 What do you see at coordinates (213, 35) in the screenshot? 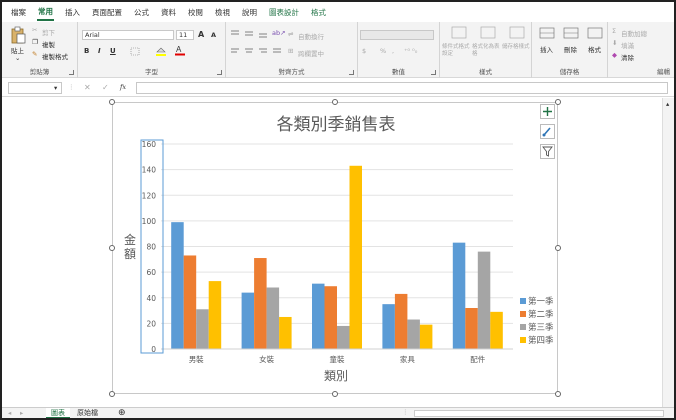
I see `shrink-font-button: A` at bounding box center [213, 35].